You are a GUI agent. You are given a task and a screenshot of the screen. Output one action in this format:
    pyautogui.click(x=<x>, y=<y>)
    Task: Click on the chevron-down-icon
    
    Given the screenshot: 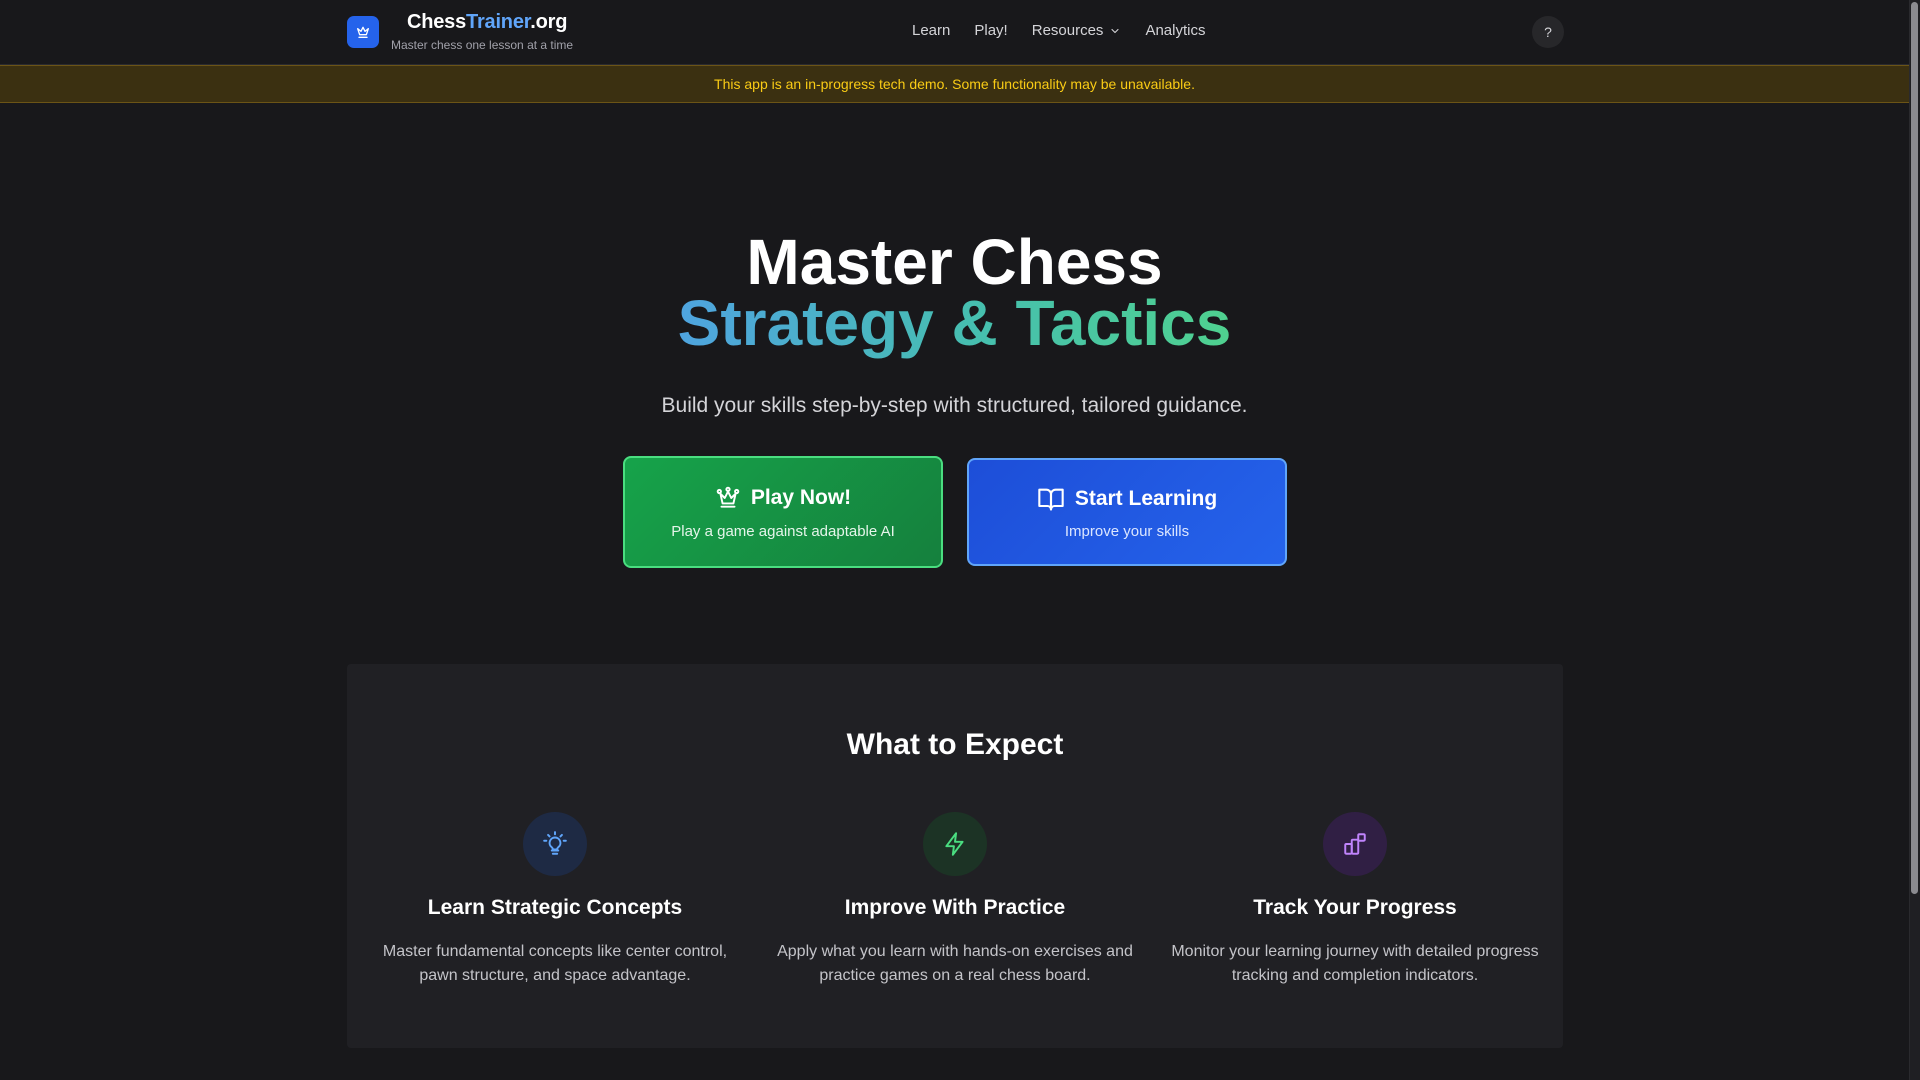 What is the action you would take?
    pyautogui.click(x=1115, y=30)
    